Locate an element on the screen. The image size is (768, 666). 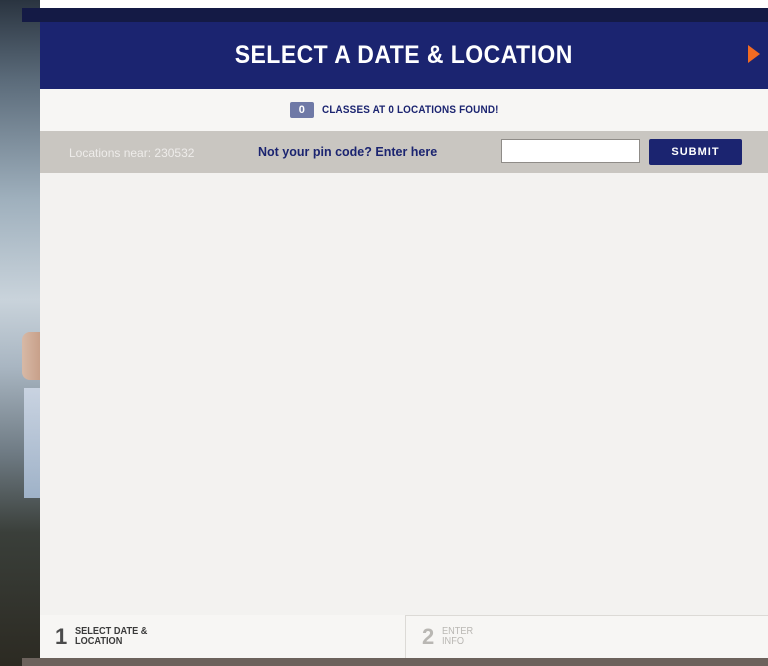
step-progress: 1 SELECT DATE & LOCATION 2 ENTER INFO is located at coordinates (404, 636).